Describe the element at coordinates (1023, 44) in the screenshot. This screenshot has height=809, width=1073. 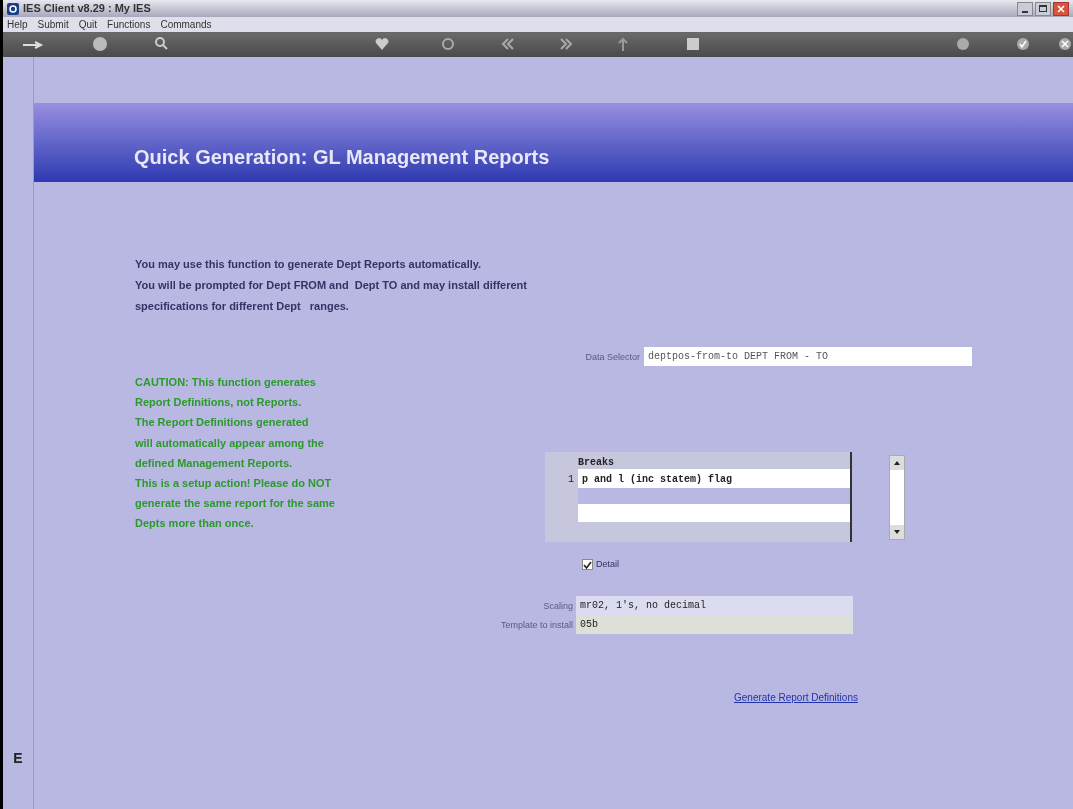
I see `check-icon` at that location.